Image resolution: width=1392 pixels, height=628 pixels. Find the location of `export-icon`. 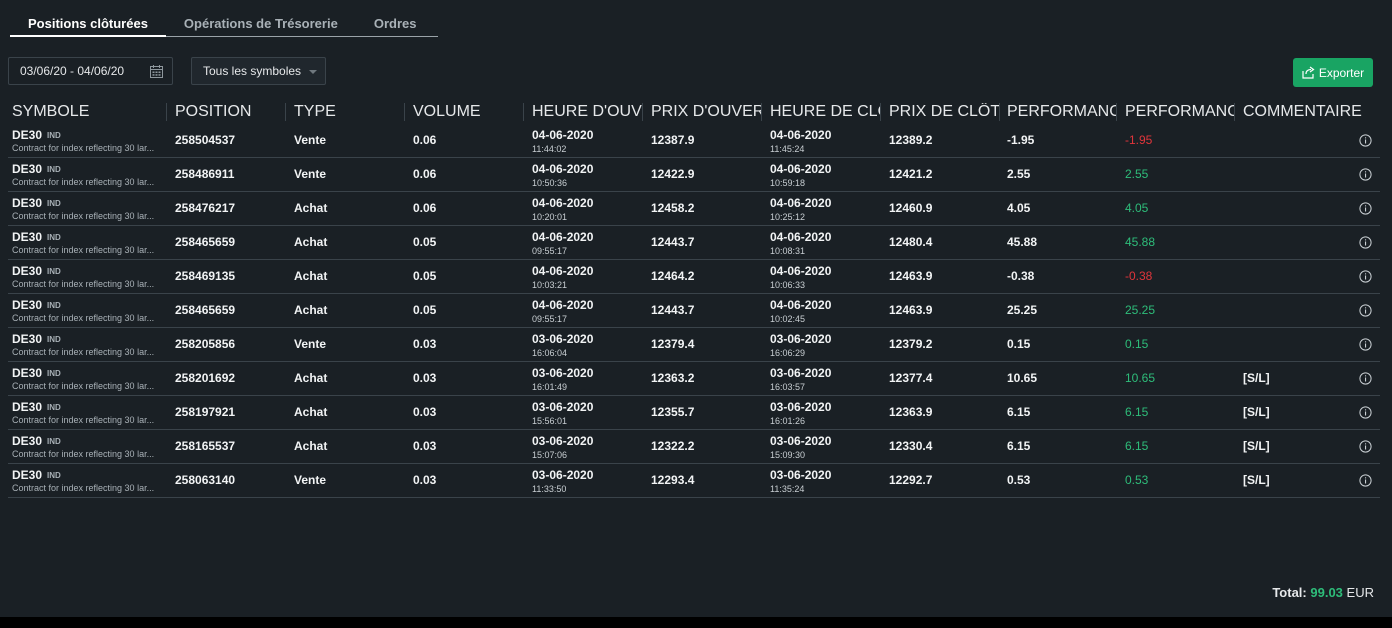

export-icon is located at coordinates (1308, 72).